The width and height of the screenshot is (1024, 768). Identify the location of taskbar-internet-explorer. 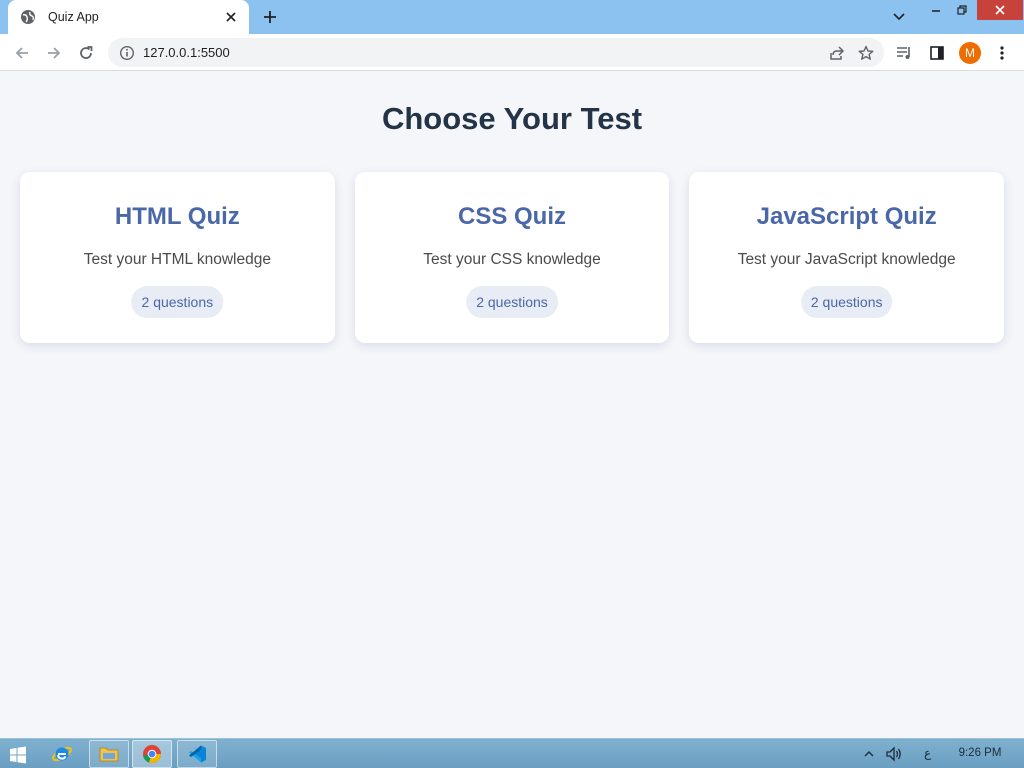
(62, 754).